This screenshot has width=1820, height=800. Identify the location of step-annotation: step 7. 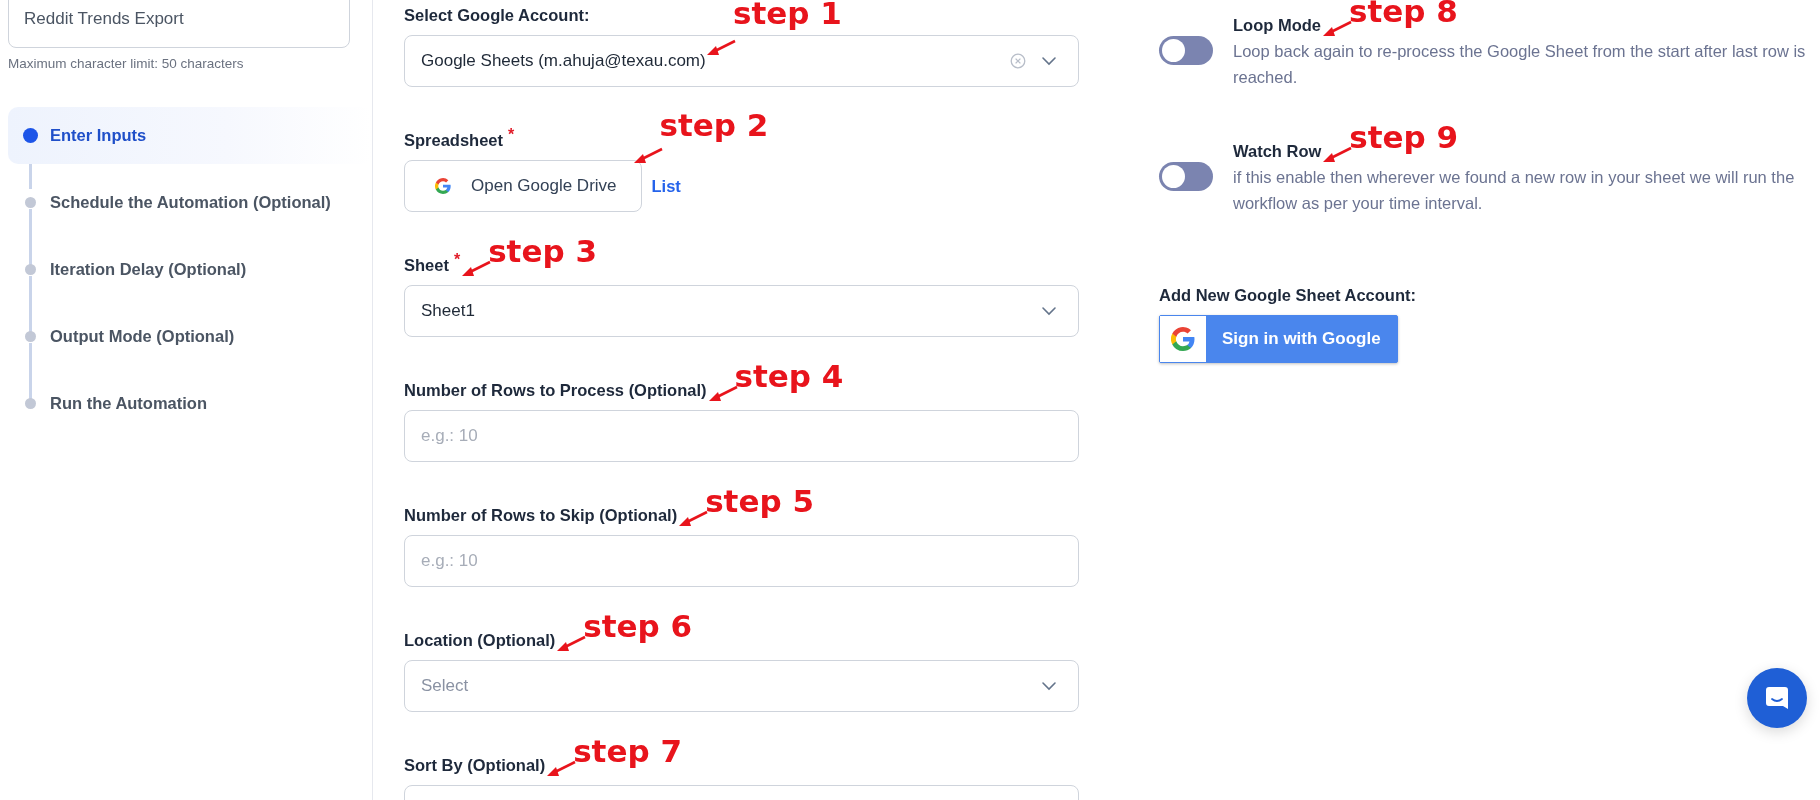
(628, 751).